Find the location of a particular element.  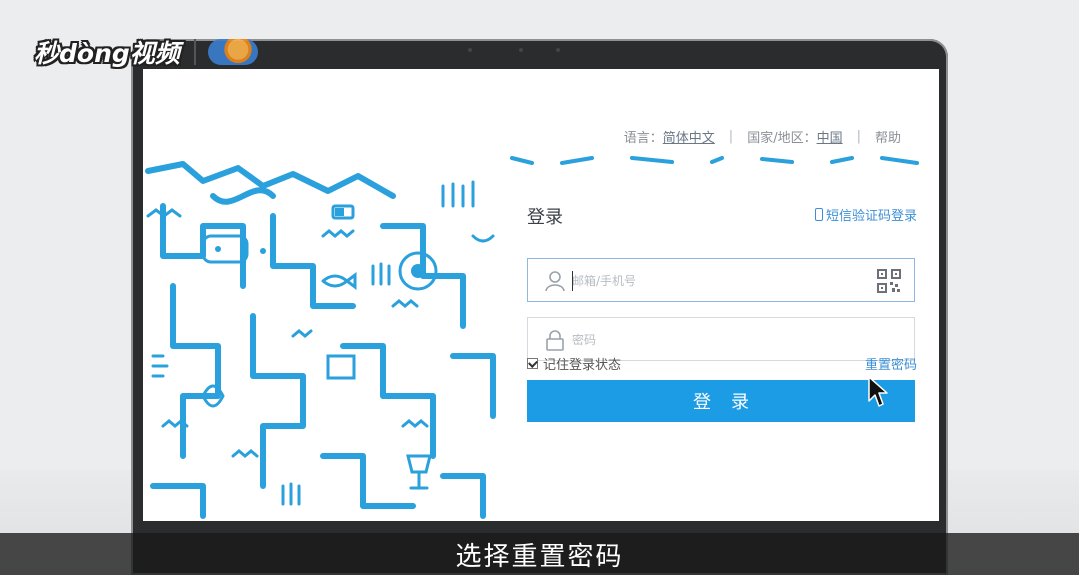

video-watermark: 秒dòng视频 is located at coordinates (146, 52).